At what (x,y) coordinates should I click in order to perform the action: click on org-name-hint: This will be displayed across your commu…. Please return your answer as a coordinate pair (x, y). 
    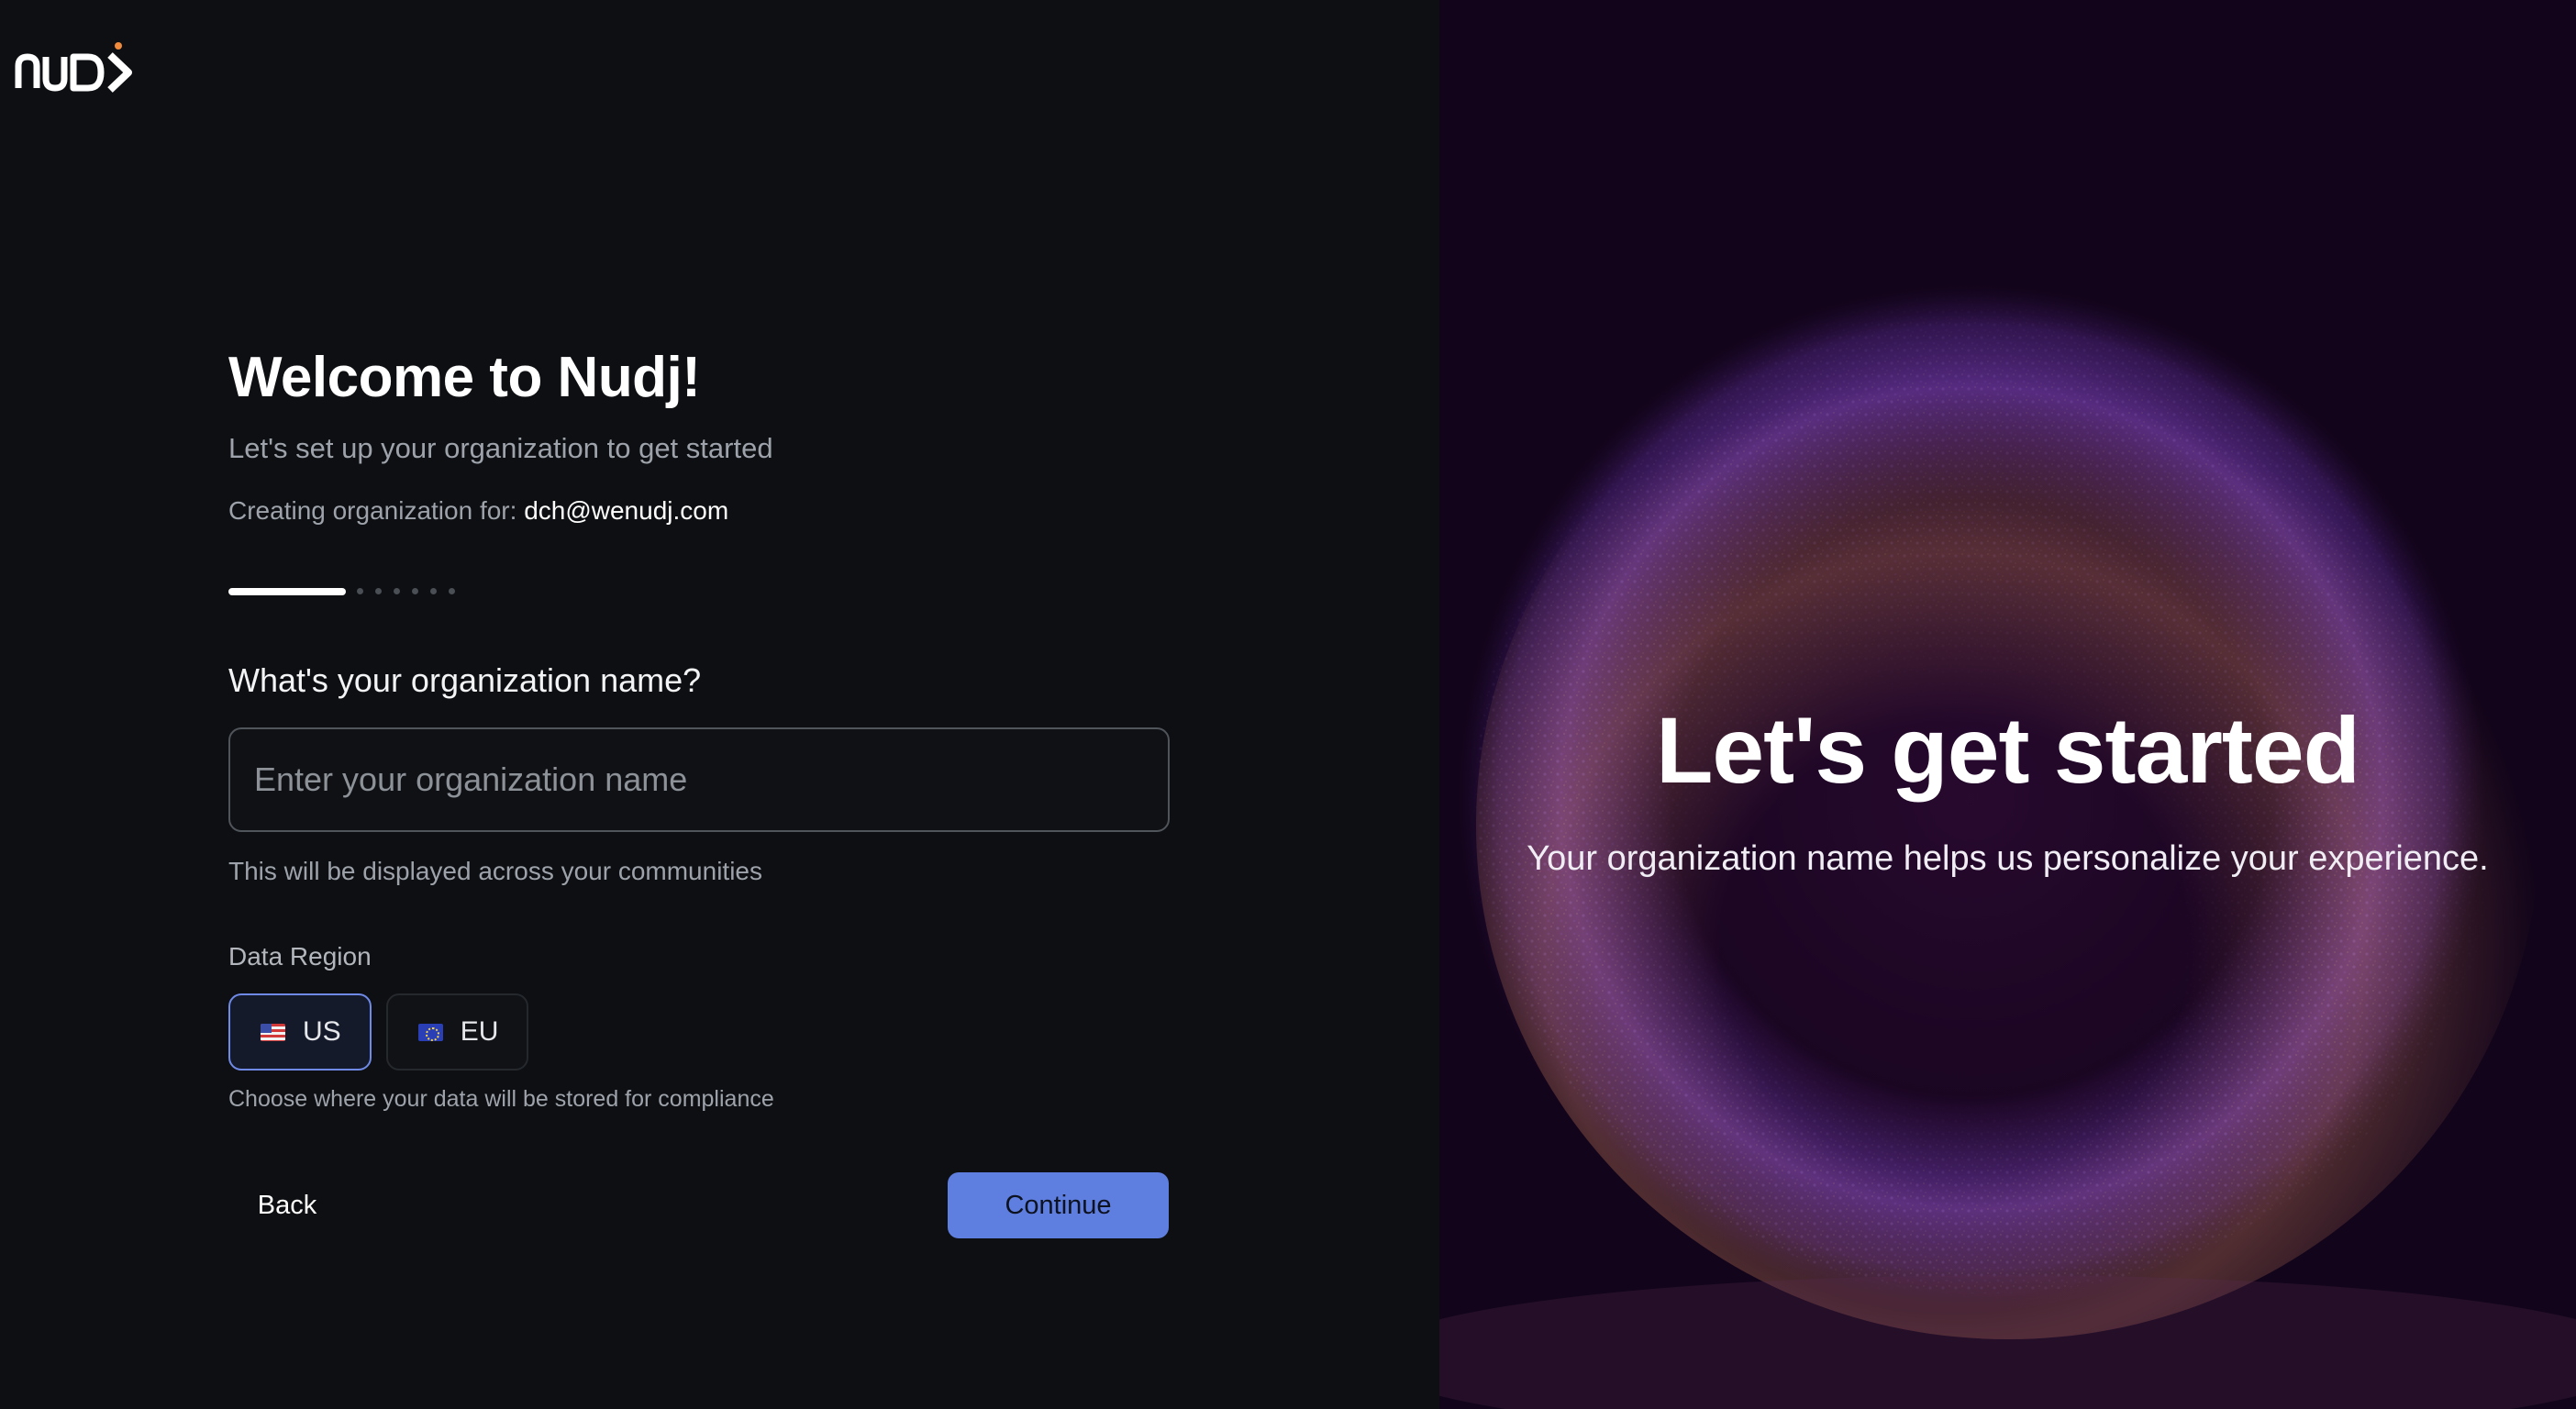
    Looking at the image, I should click on (495, 871).